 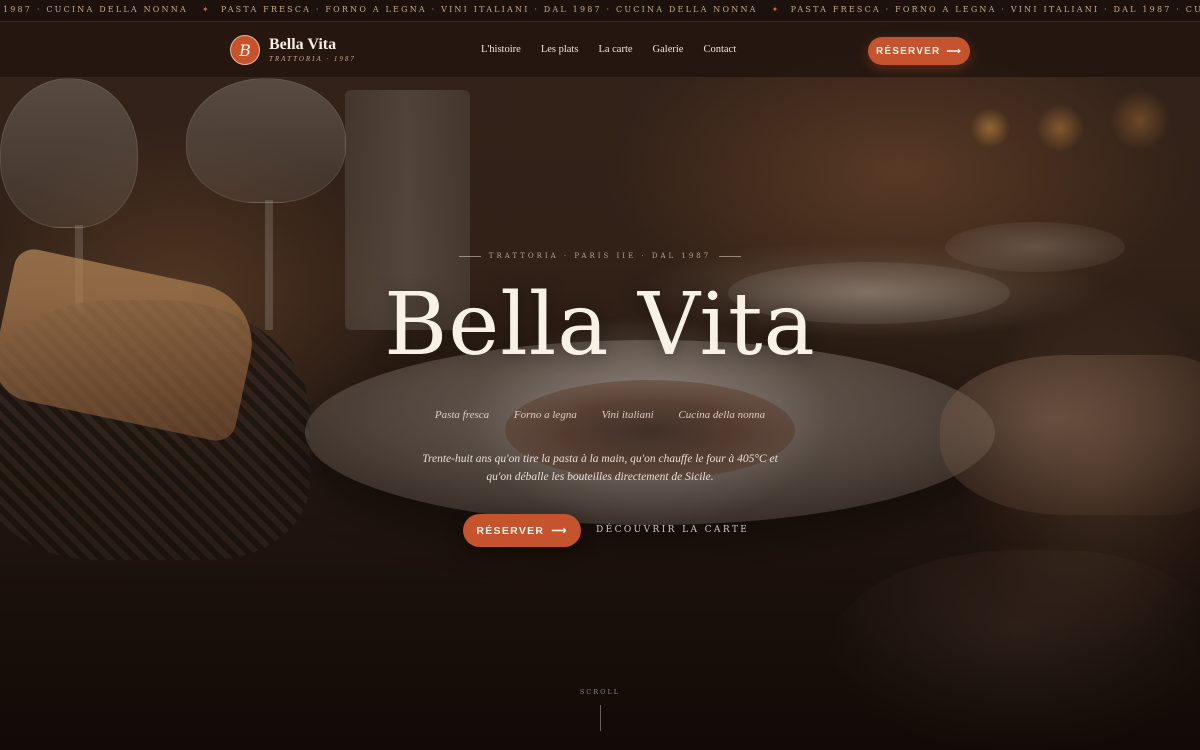 I want to click on hero-eyebrow: Trattoria · Paris IIe · Dal 1987, so click(x=600, y=256).